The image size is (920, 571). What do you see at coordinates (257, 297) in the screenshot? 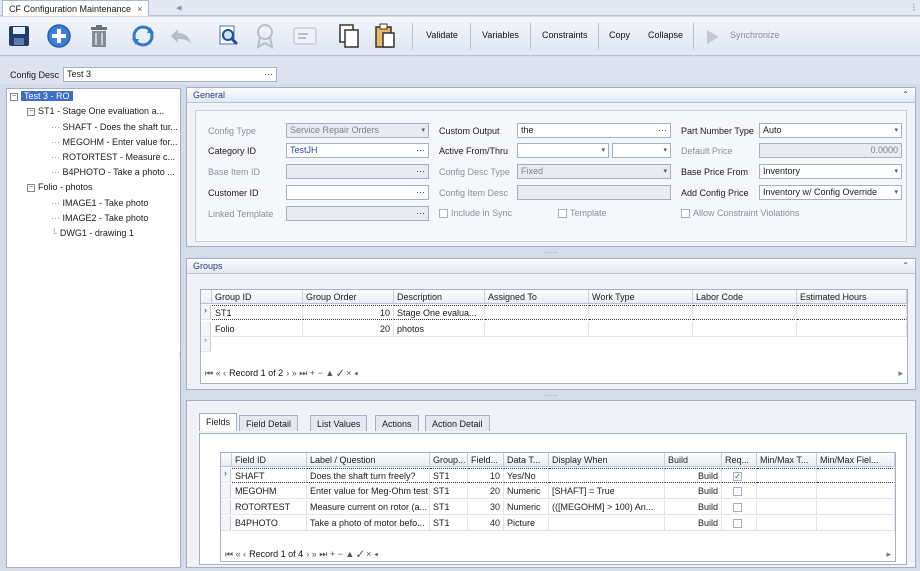
I see `column-header: Group ID` at bounding box center [257, 297].